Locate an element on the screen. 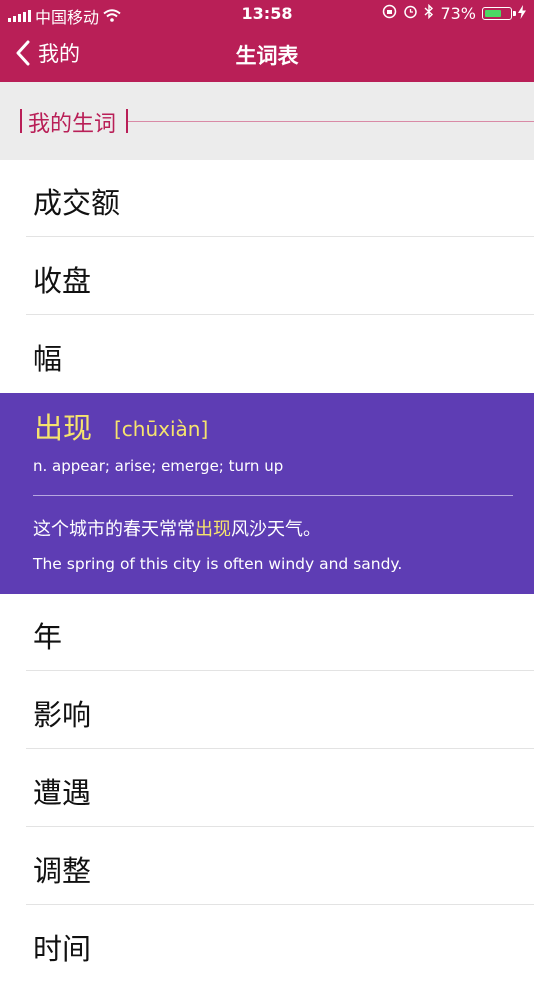  section-line is located at coordinates (331, 121).